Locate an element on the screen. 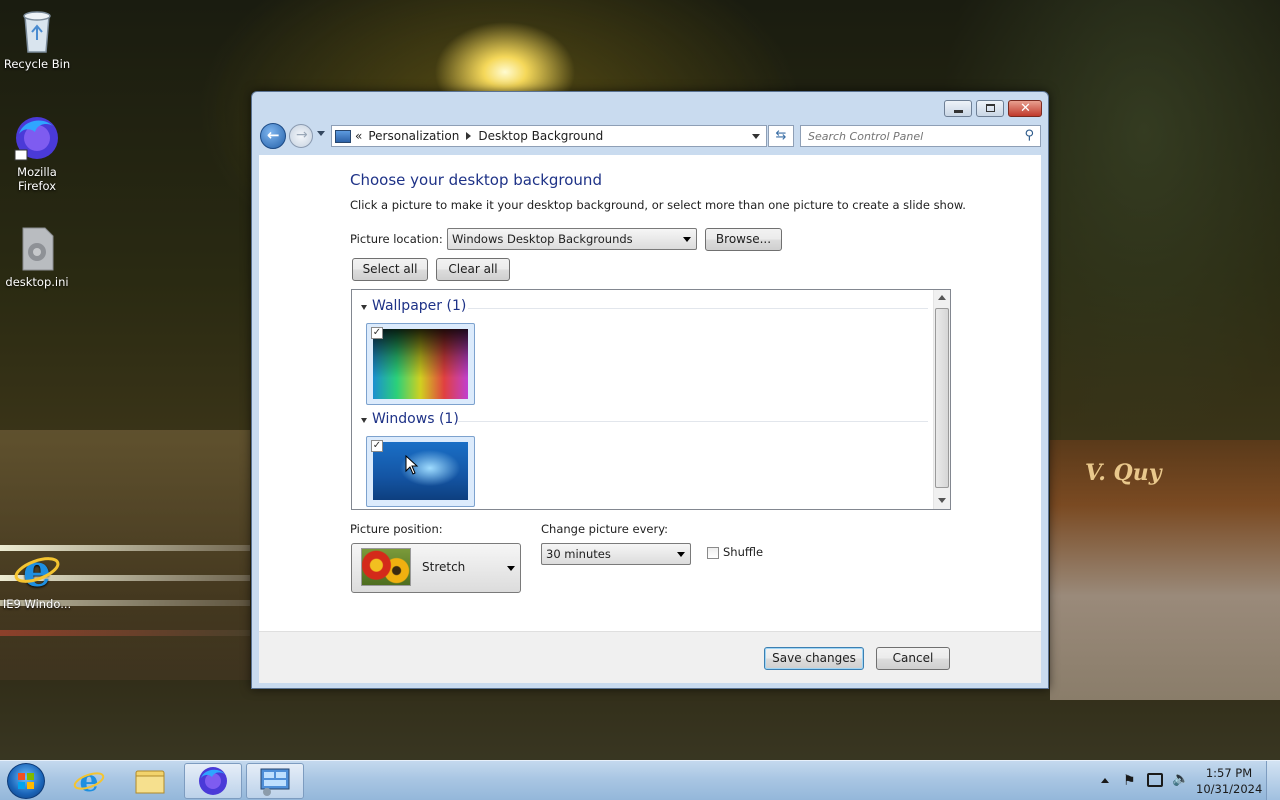 Image resolution: width=1280 pixels, height=800 pixels. select-all-button: Select all is located at coordinates (390, 269).